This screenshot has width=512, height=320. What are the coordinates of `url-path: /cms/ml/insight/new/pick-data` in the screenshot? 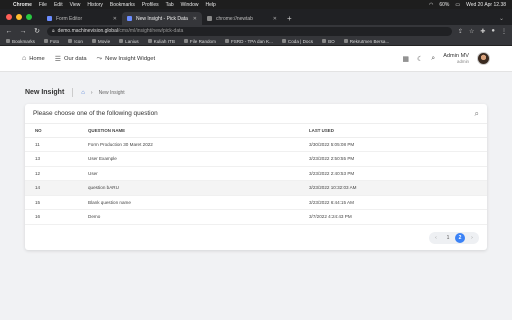 It's located at (150, 31).